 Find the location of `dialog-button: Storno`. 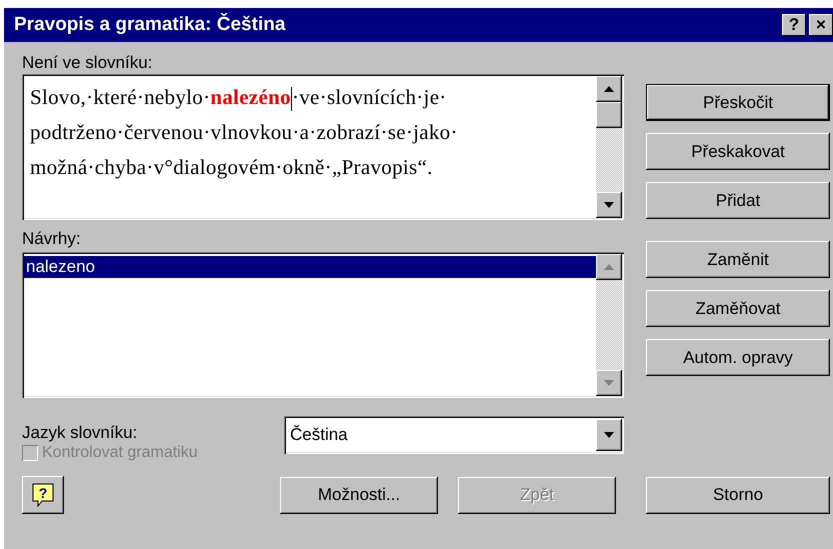

dialog-button: Storno is located at coordinates (738, 495).